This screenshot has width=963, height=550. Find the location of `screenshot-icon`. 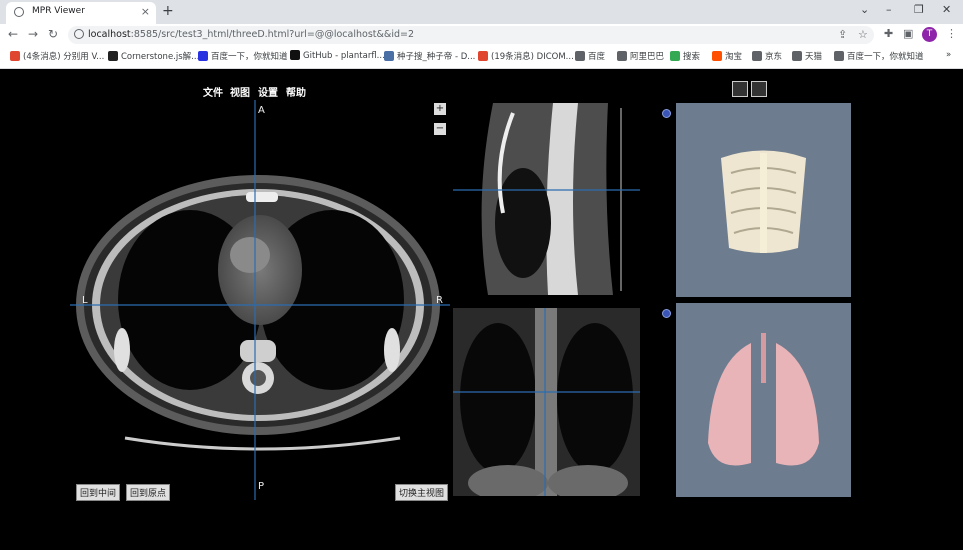

screenshot-icon is located at coordinates (759, 89).